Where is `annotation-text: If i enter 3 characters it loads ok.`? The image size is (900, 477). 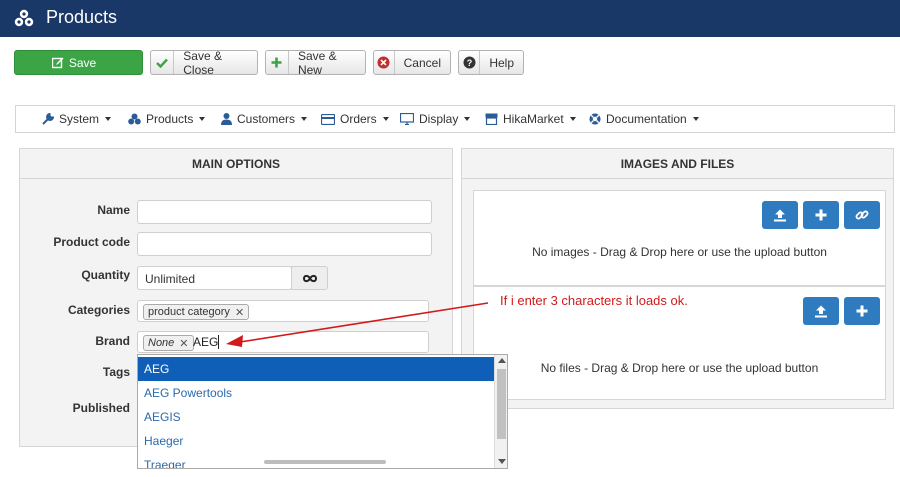
annotation-text: If i enter 3 characters it loads ok. is located at coordinates (594, 300).